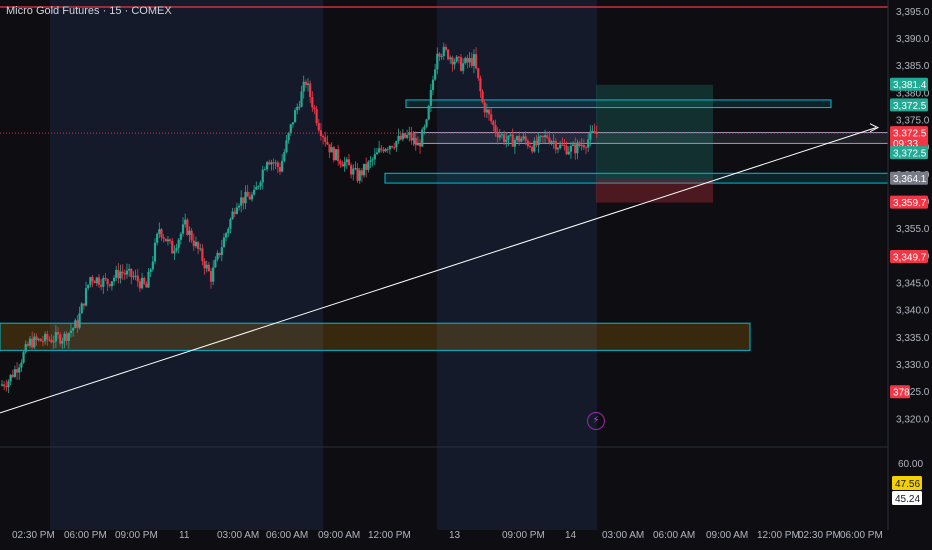 The image size is (932, 550). Describe the element at coordinates (910, 257) in the screenshot. I see `price-badge-text: 3,349.7` at that location.